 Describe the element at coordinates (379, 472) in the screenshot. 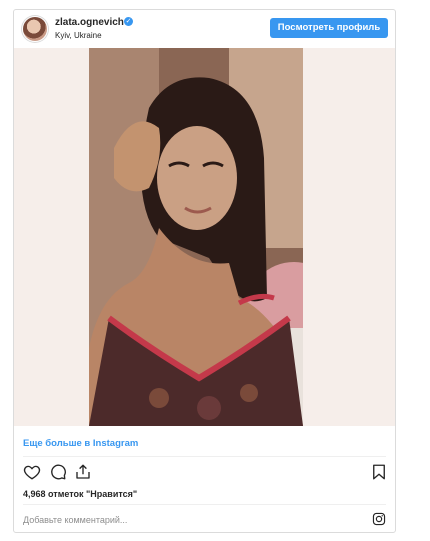

I see `bookmark-icon` at that location.